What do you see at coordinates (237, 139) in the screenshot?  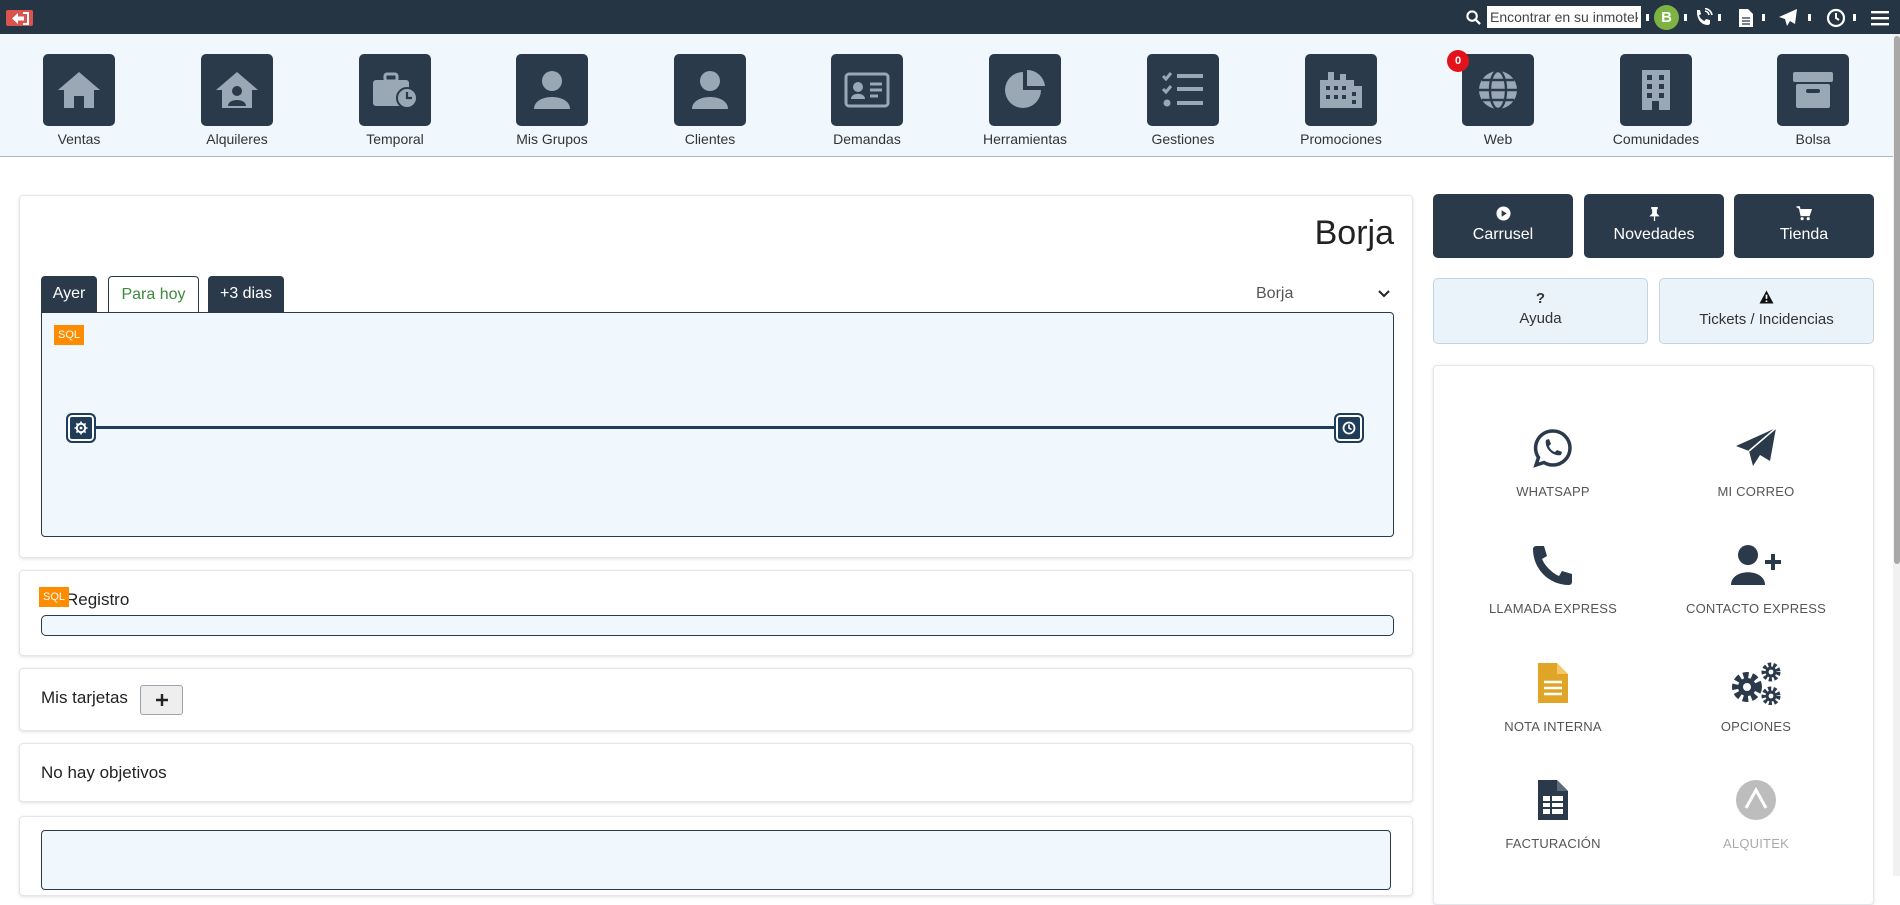 I see `nav-label: Alquileres` at bounding box center [237, 139].